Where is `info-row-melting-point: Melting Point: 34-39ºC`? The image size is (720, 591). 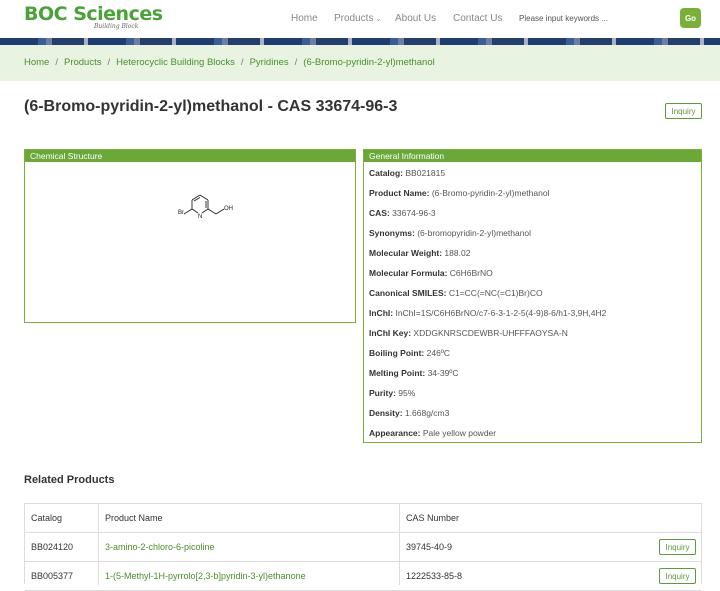 info-row-melting-point: Melting Point: 34-39ºC is located at coordinates (414, 373).